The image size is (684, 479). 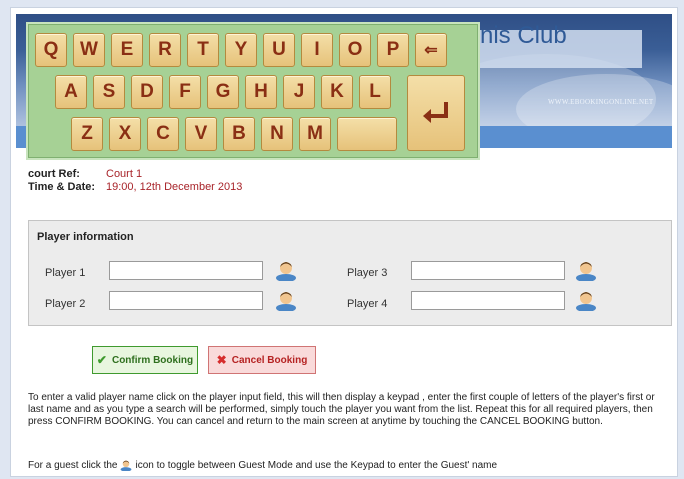 What do you see at coordinates (54, 174) in the screenshot?
I see `court-ref-label: court Ref:` at bounding box center [54, 174].